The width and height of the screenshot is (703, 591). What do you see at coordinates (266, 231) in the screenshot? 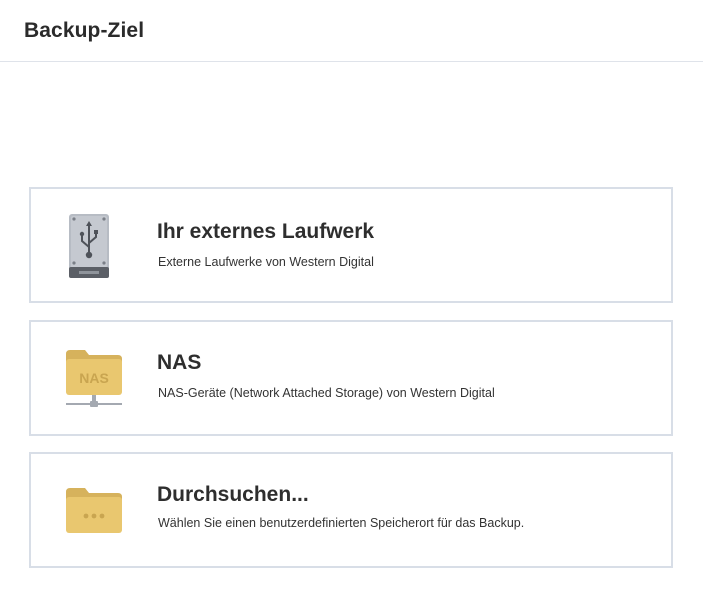
I see `option-title: Ihr externes Laufwerk` at bounding box center [266, 231].